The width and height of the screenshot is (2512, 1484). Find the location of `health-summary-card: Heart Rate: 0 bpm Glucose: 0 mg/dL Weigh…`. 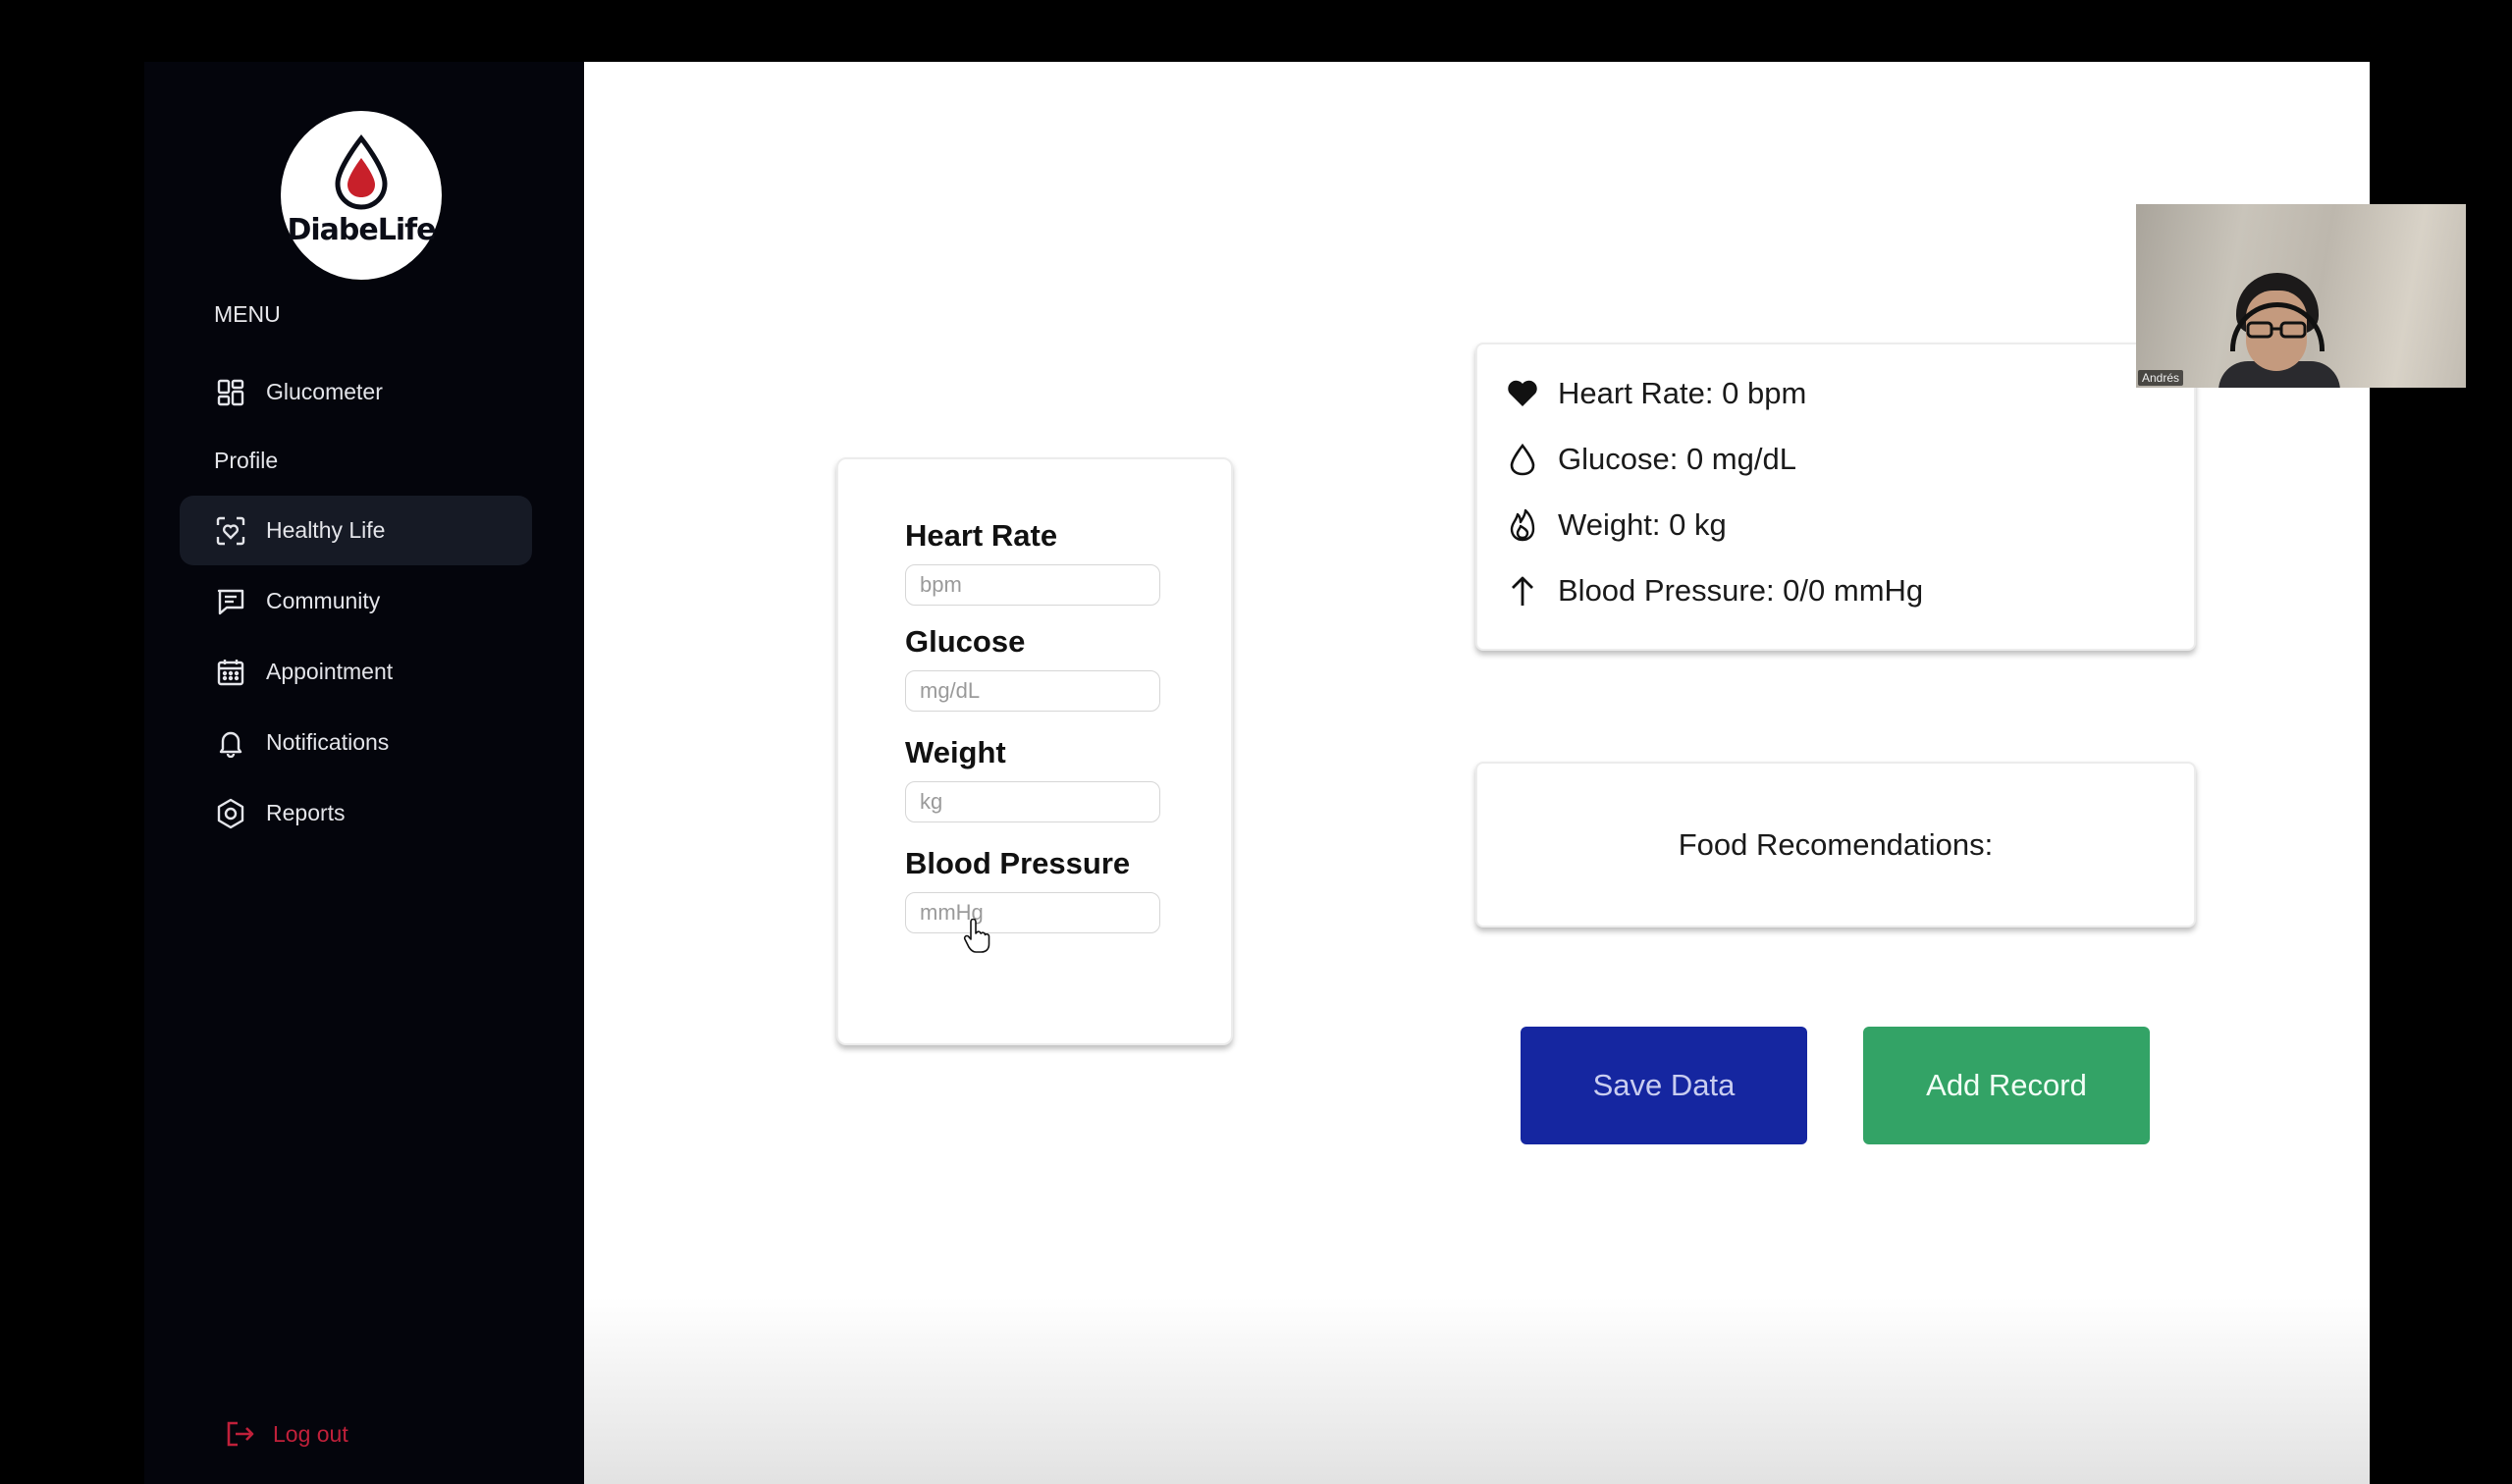

health-summary-card: Heart Rate: 0 bpm Glucose: 0 mg/dL Weigh… is located at coordinates (1835, 497).